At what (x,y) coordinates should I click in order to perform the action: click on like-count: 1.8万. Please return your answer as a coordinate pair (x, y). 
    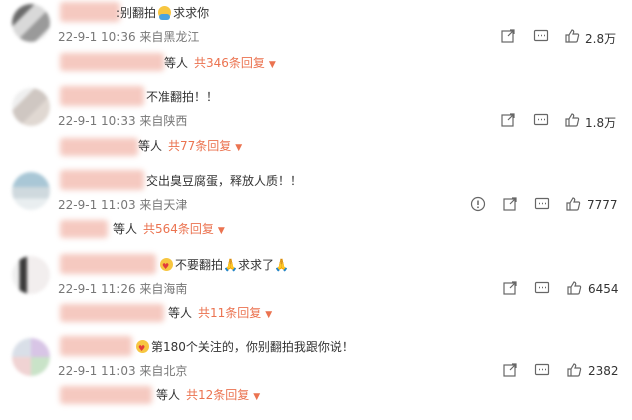
    Looking at the image, I should click on (601, 123).